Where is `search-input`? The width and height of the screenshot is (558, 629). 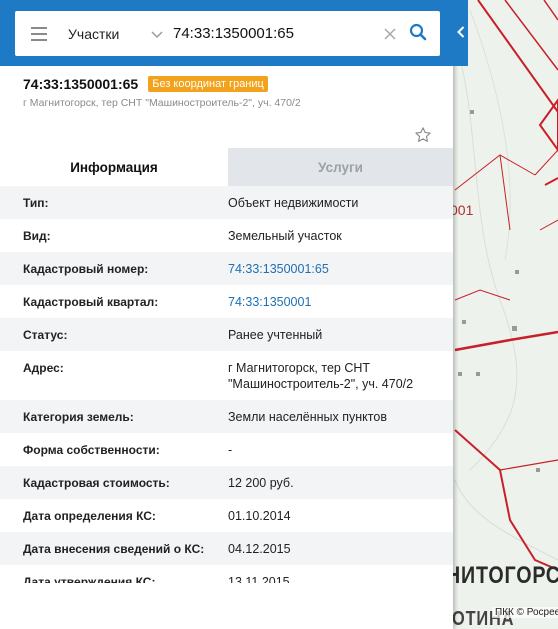
search-input is located at coordinates (272, 33).